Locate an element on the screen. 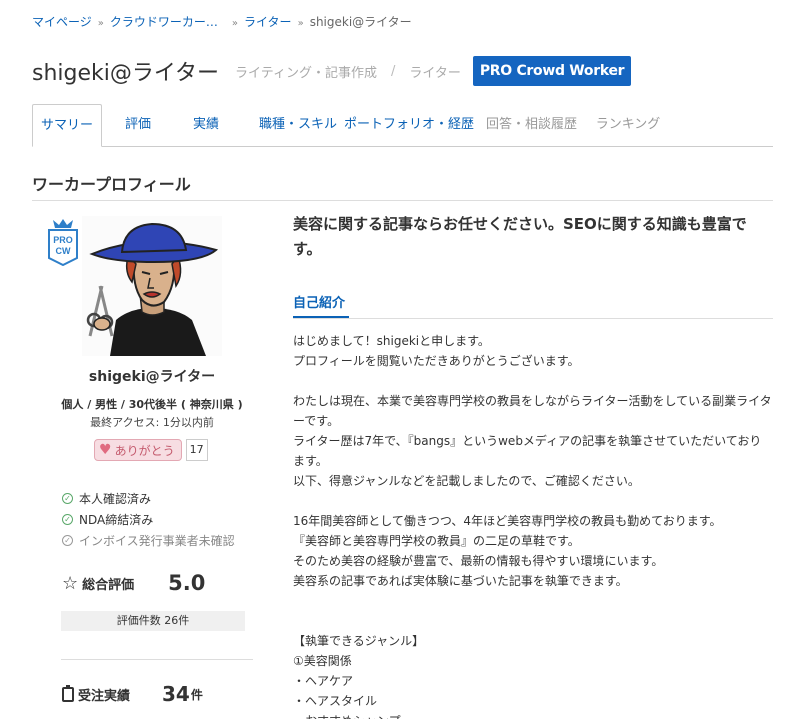 The width and height of the screenshot is (790, 719). intro-line: ①美容関係 is located at coordinates (322, 661).